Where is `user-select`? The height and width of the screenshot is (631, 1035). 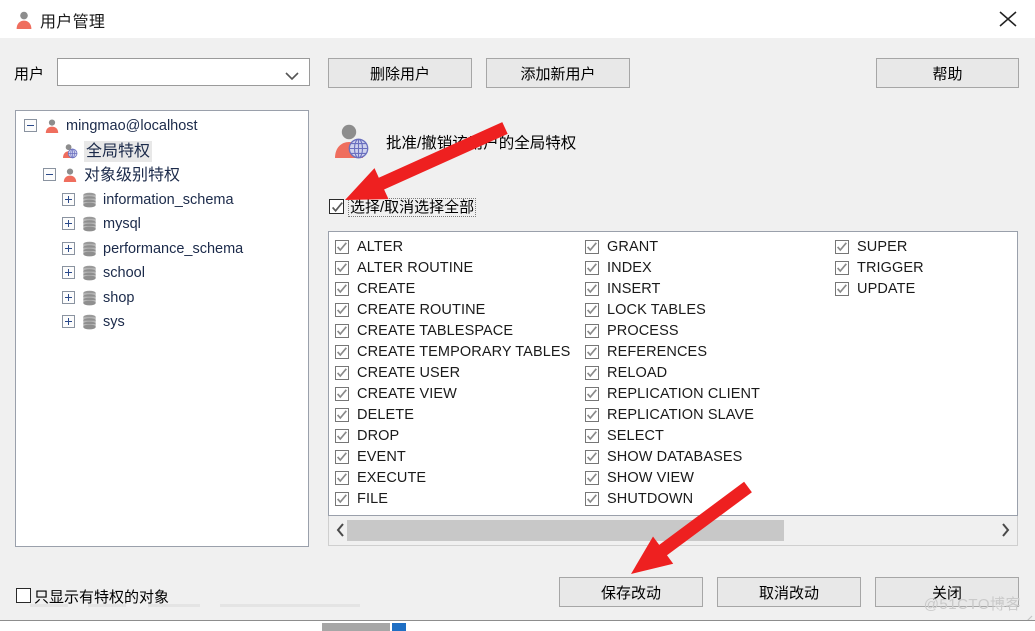 user-select is located at coordinates (183, 72).